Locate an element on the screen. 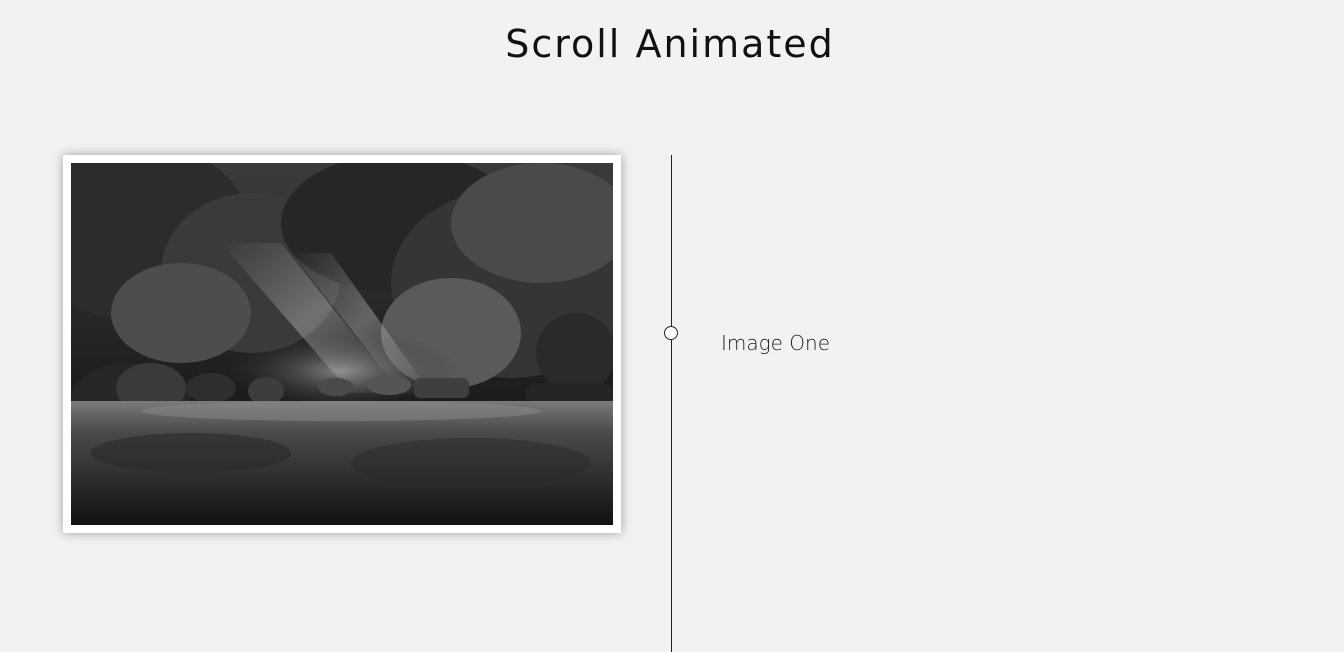 Image resolution: width=1344 pixels, height=652 pixels. timeline-item-caption: Image One is located at coordinates (776, 343).